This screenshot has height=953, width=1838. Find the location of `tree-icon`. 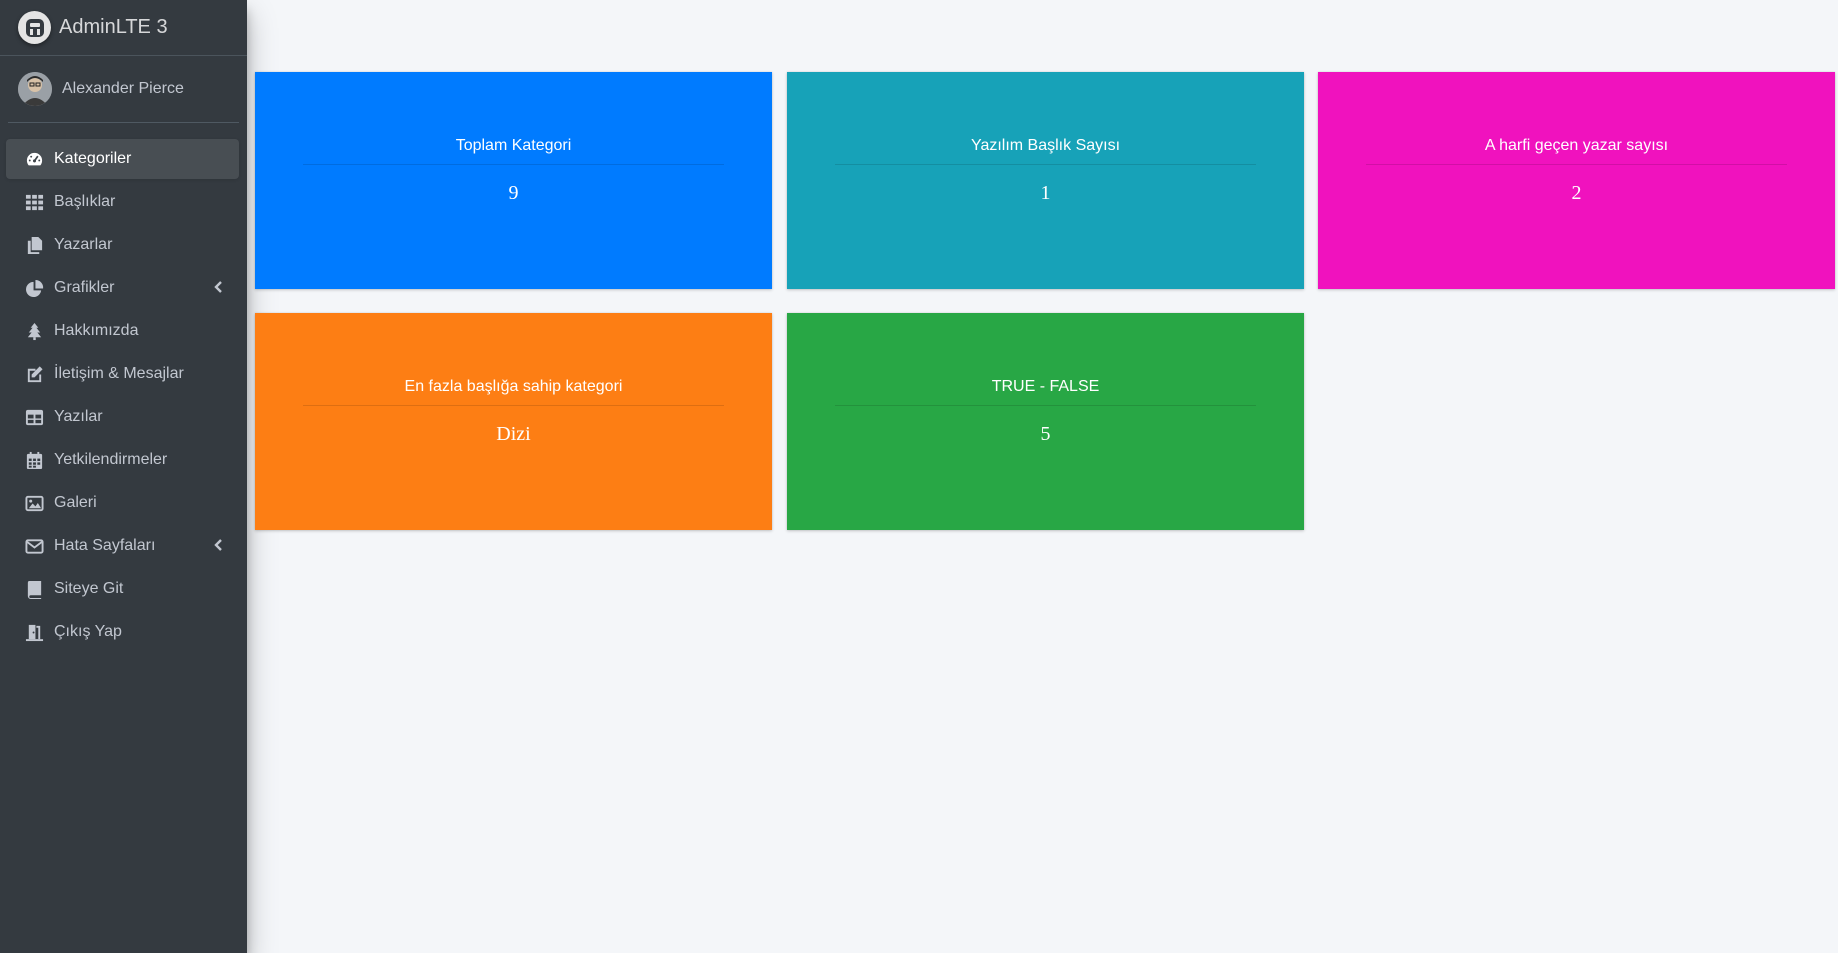

tree-icon is located at coordinates (34, 331).